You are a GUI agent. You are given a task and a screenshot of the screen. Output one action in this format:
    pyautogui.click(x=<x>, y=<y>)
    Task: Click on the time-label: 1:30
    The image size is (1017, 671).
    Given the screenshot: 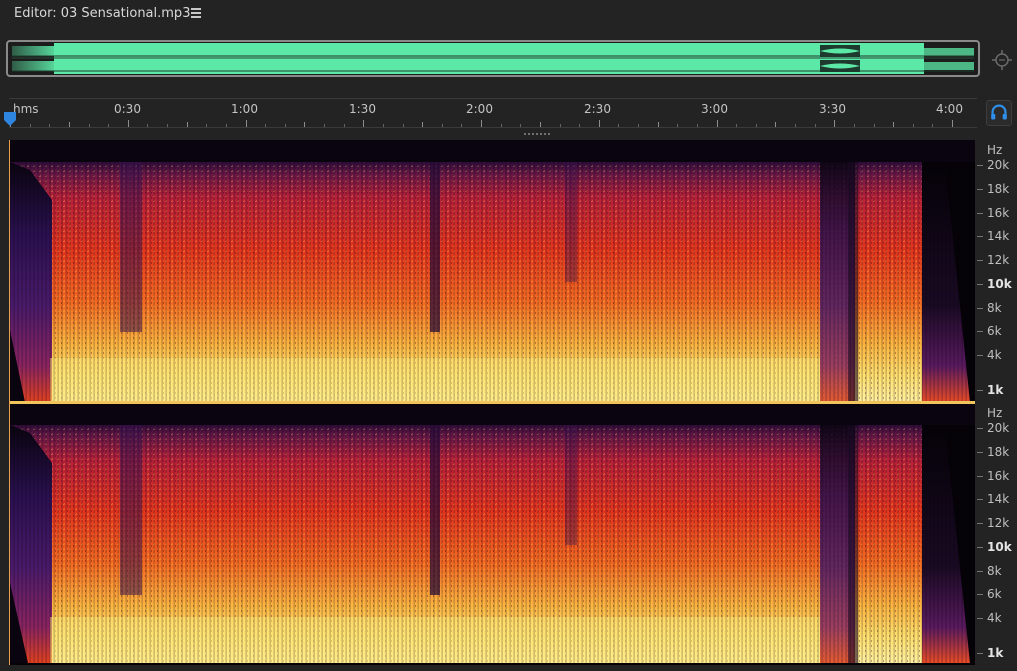 What is the action you would take?
    pyautogui.click(x=362, y=109)
    